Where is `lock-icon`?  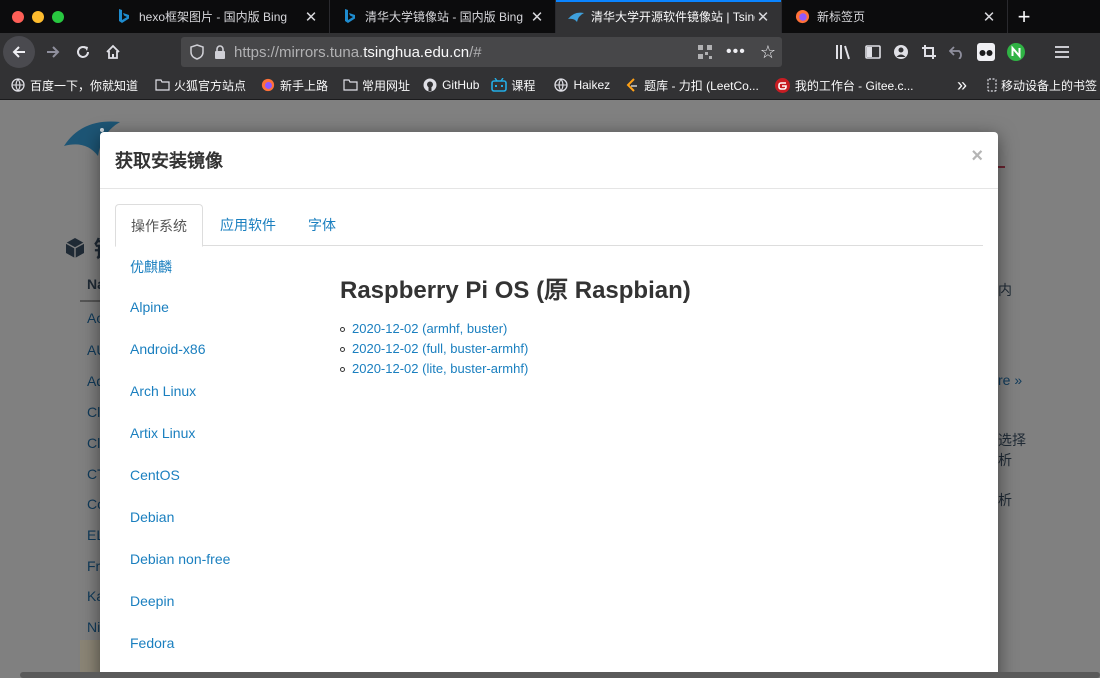
lock-icon is located at coordinates (220, 52).